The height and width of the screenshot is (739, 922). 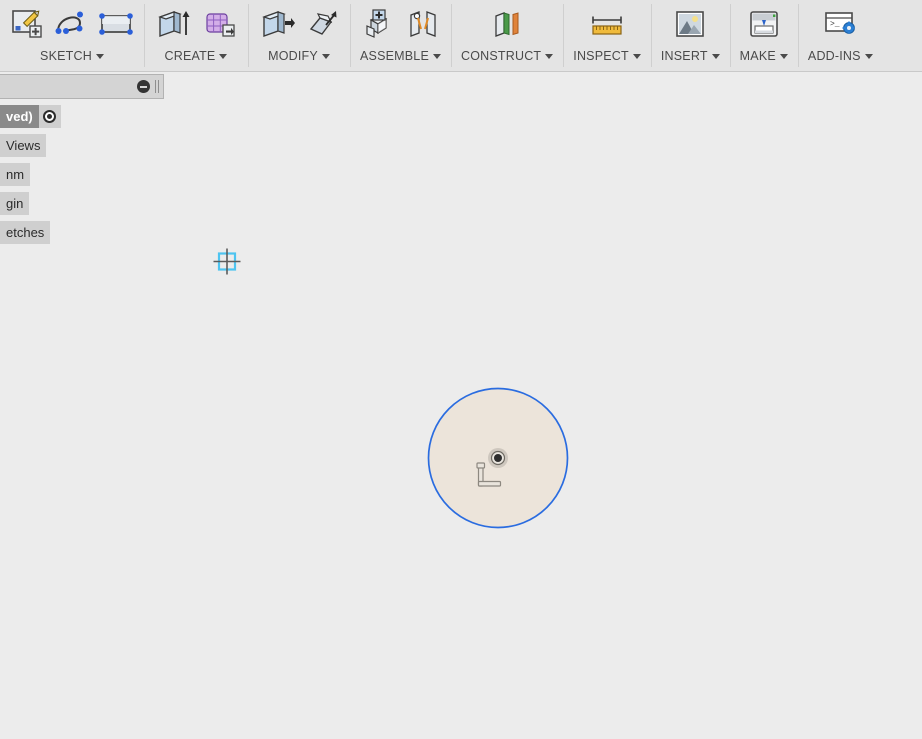 I want to click on toolbar-group-inspect-icons, so click(x=607, y=25).